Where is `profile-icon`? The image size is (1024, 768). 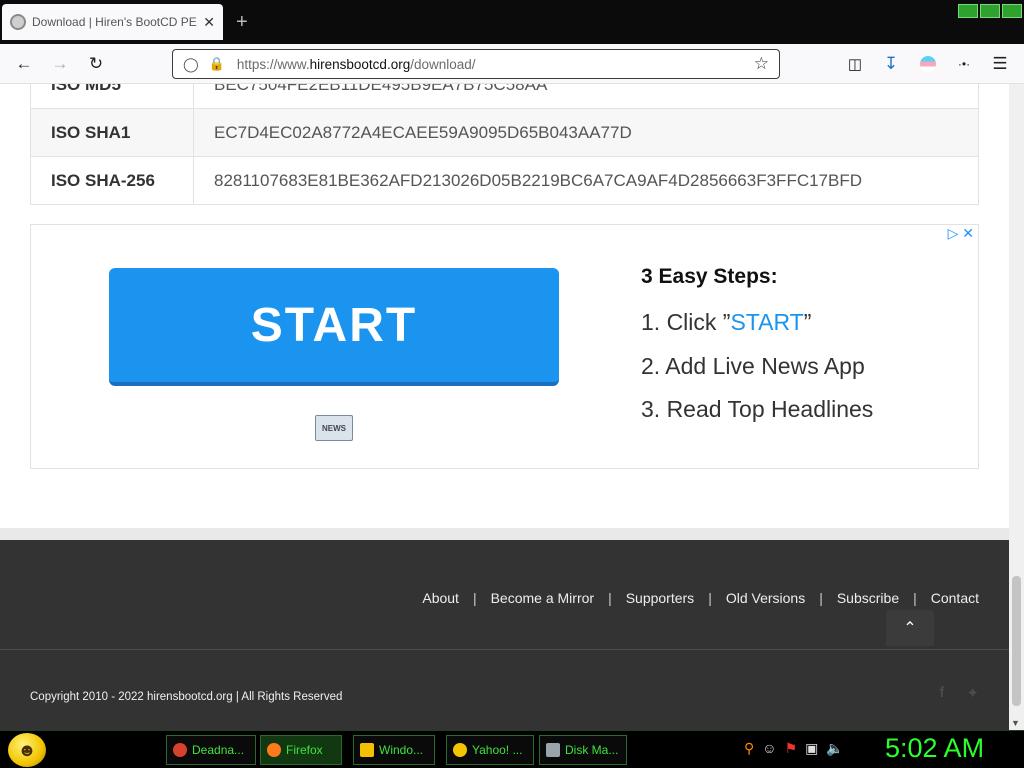 profile-icon is located at coordinates (928, 64).